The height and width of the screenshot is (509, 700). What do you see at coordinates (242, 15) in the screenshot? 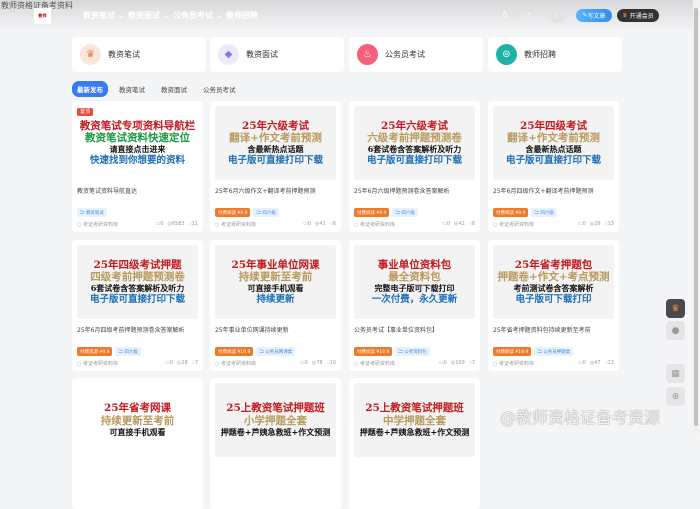
I see `nav-jiaoshi-zhaopin: 教师招聘` at bounding box center [242, 15].